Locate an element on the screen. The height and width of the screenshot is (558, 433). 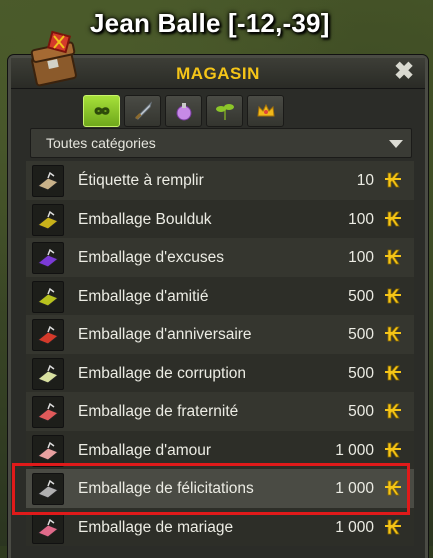
tab-equipment is located at coordinates (142, 111).